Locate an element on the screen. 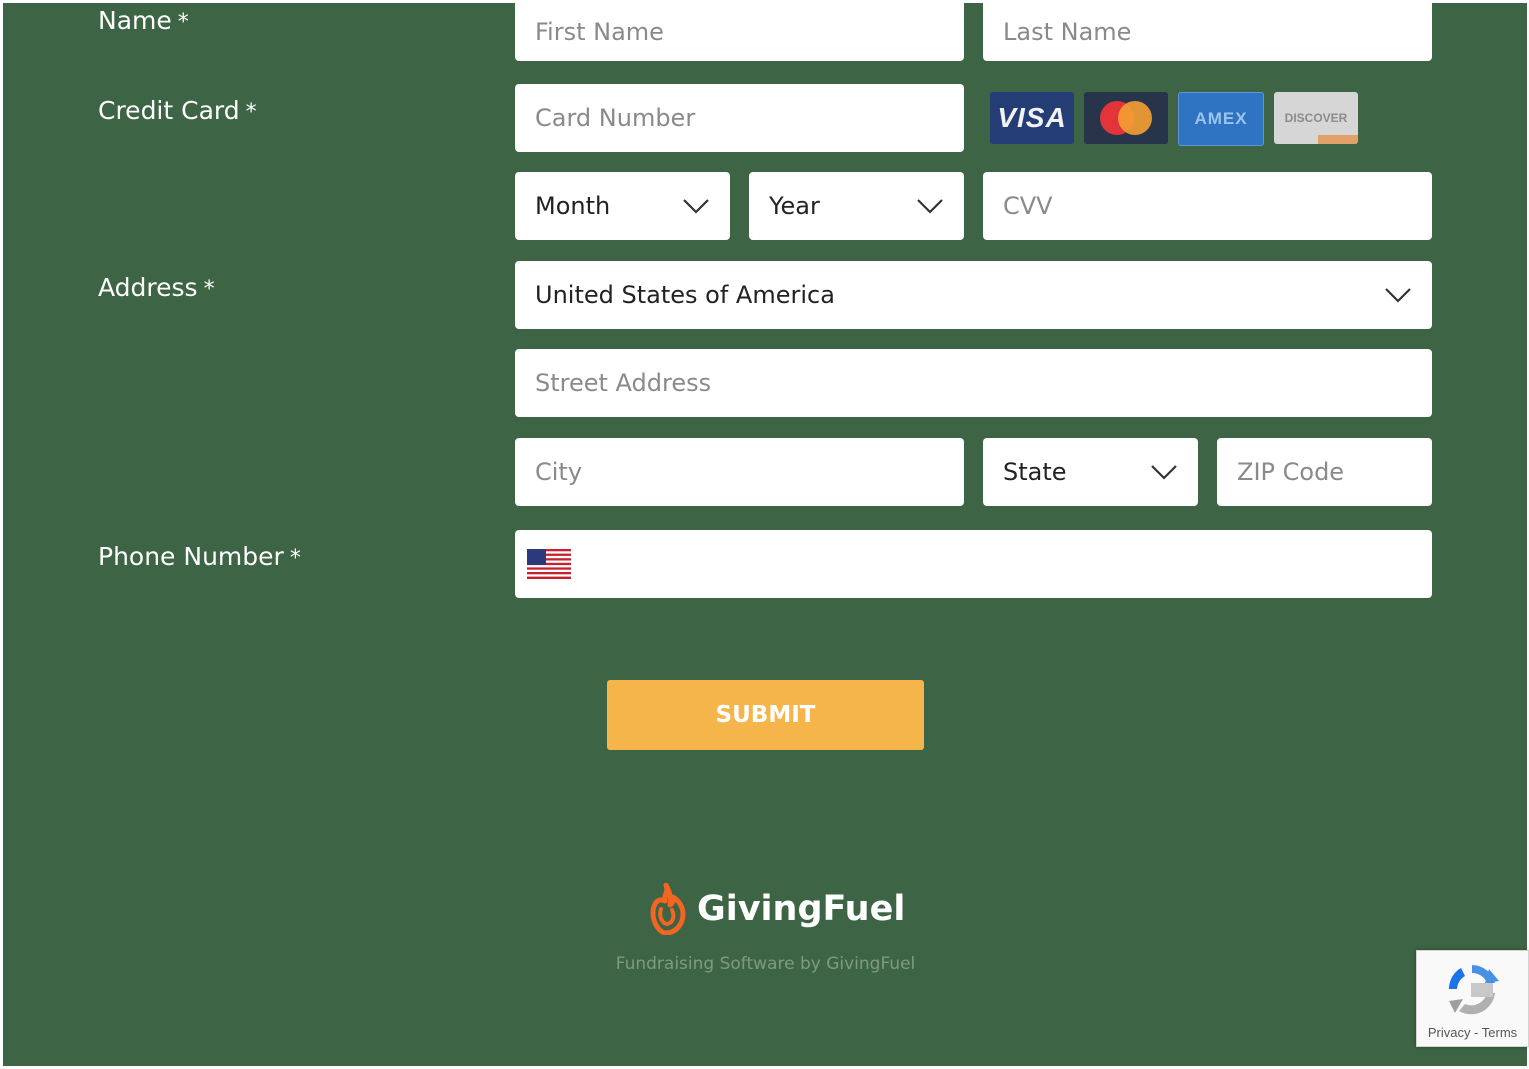 The height and width of the screenshot is (1069, 1529). street-address-input is located at coordinates (973, 383).